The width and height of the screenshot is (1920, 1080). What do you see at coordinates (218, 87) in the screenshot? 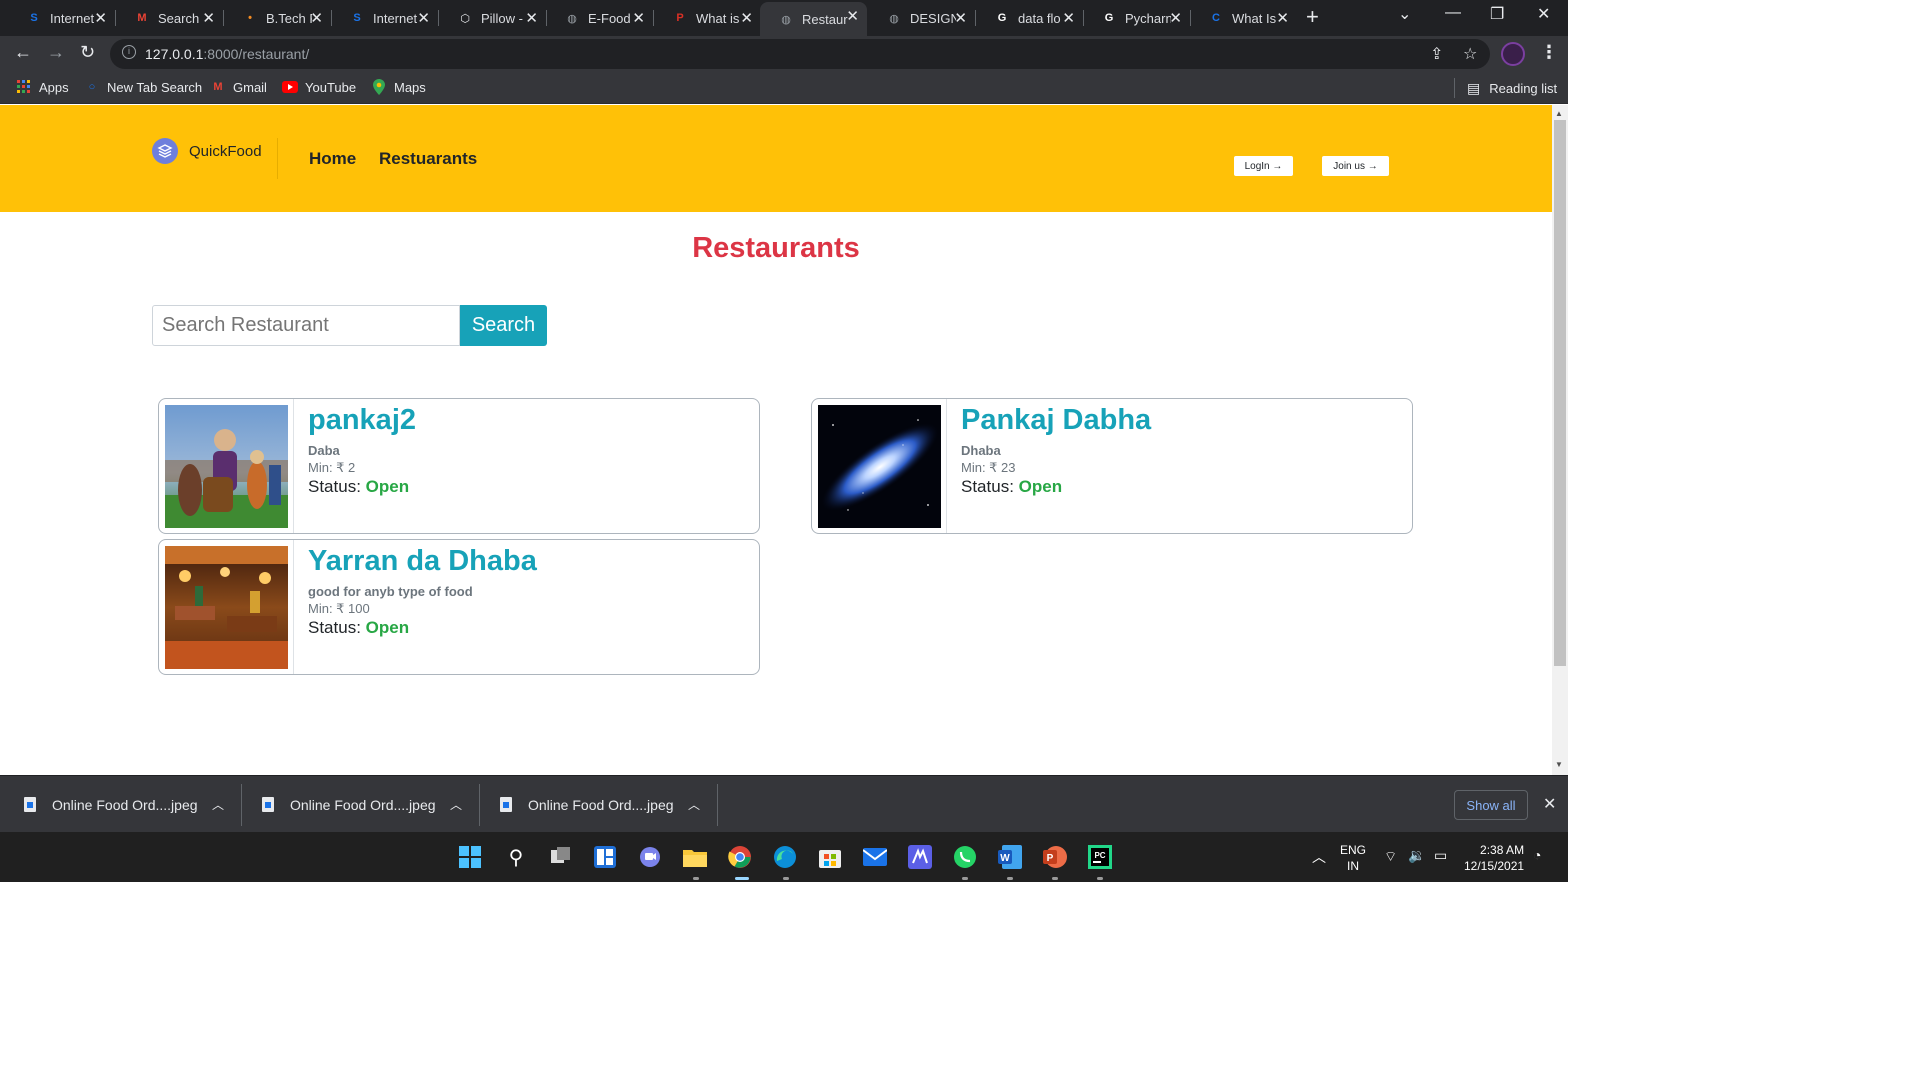
I see `gmail-icon: M` at bounding box center [218, 87].